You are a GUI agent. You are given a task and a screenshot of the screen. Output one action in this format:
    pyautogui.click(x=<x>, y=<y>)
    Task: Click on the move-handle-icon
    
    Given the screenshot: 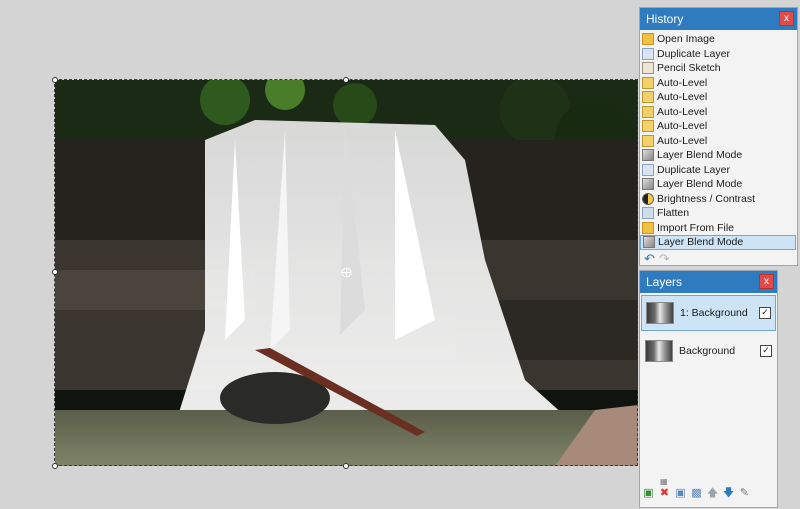 What is the action you would take?
    pyautogui.click(x=346, y=272)
    